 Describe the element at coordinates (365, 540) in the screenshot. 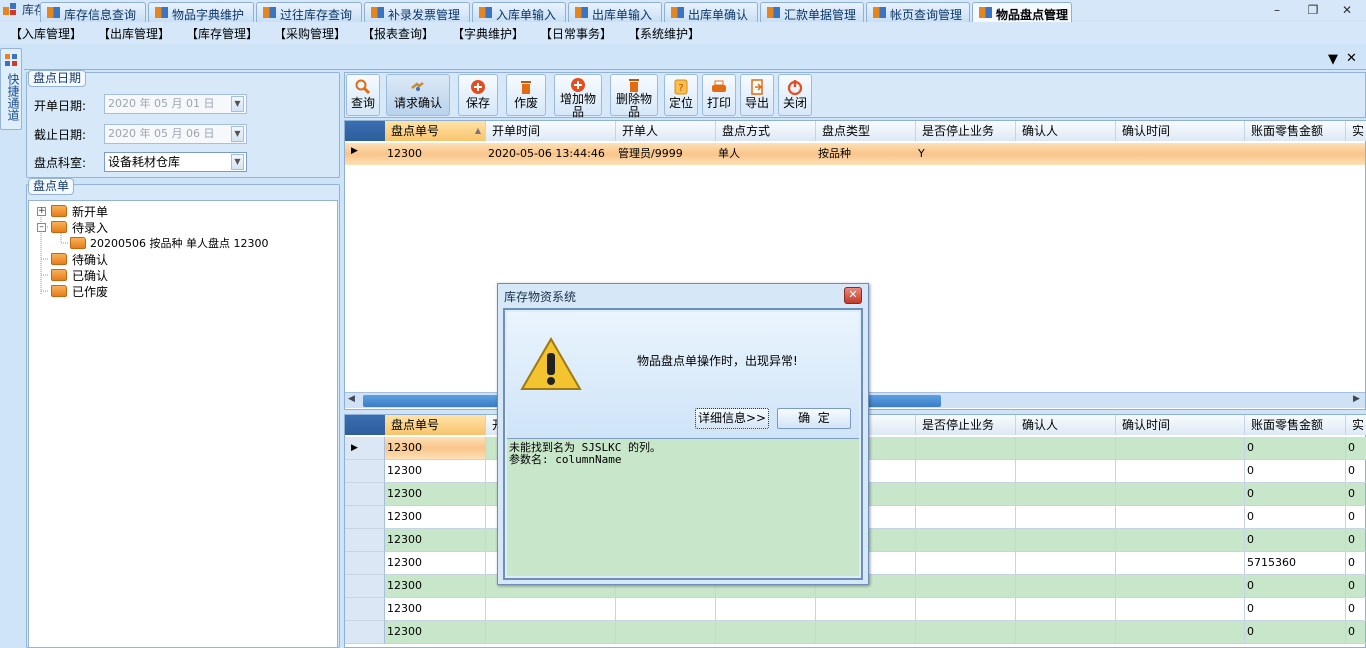

I see `row-header` at that location.